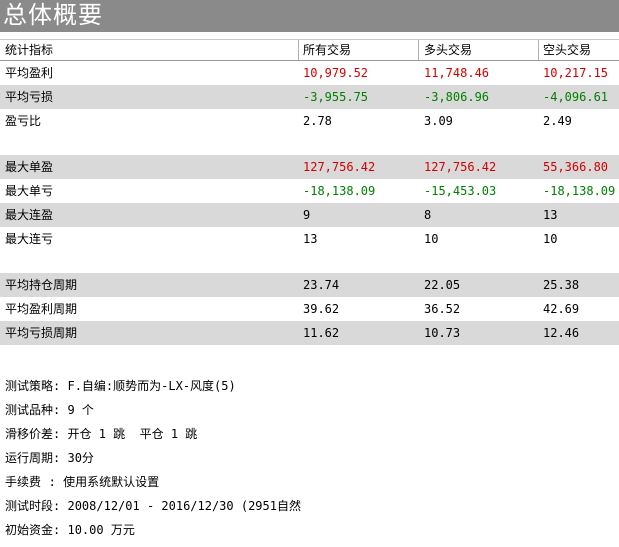 This screenshot has width=619, height=547. I want to click on title-bar: 总体概要, so click(309, 16).